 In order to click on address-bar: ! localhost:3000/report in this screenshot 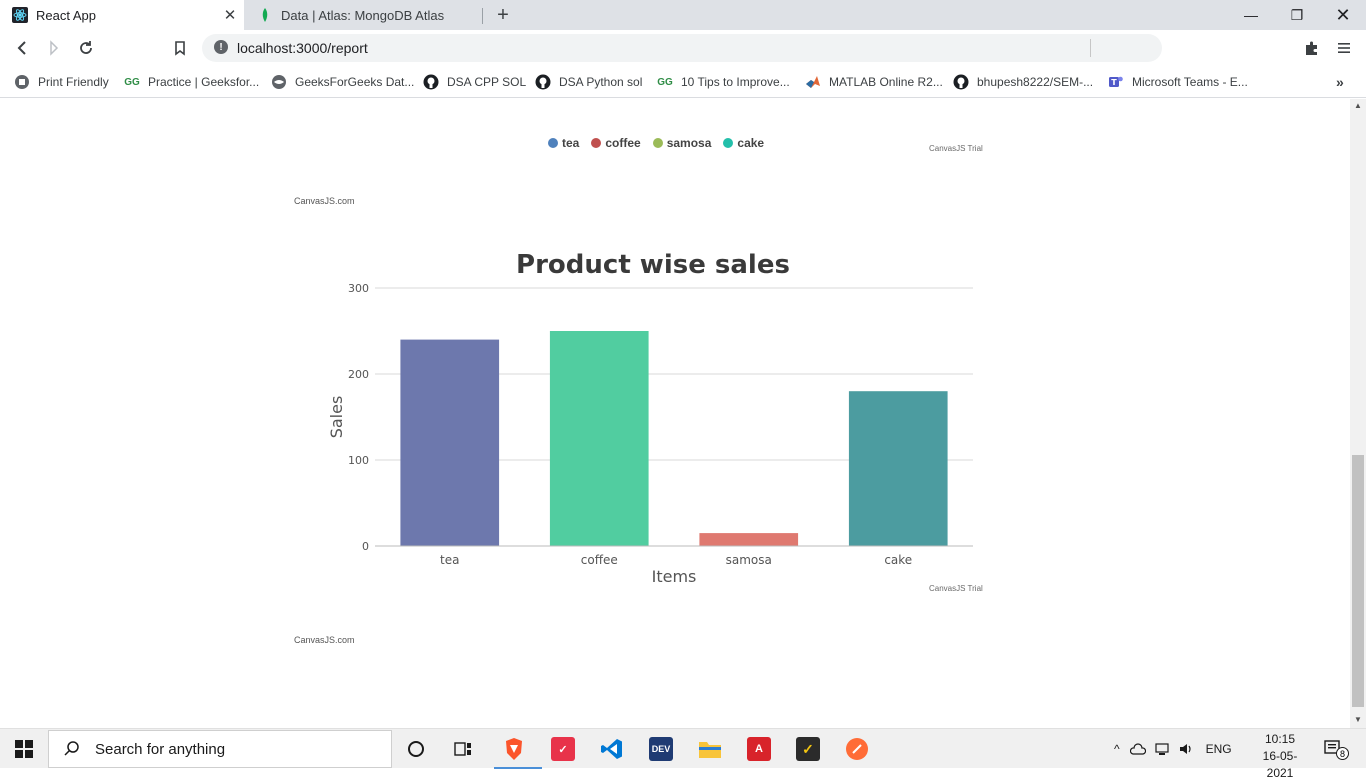, I will do `click(682, 48)`.